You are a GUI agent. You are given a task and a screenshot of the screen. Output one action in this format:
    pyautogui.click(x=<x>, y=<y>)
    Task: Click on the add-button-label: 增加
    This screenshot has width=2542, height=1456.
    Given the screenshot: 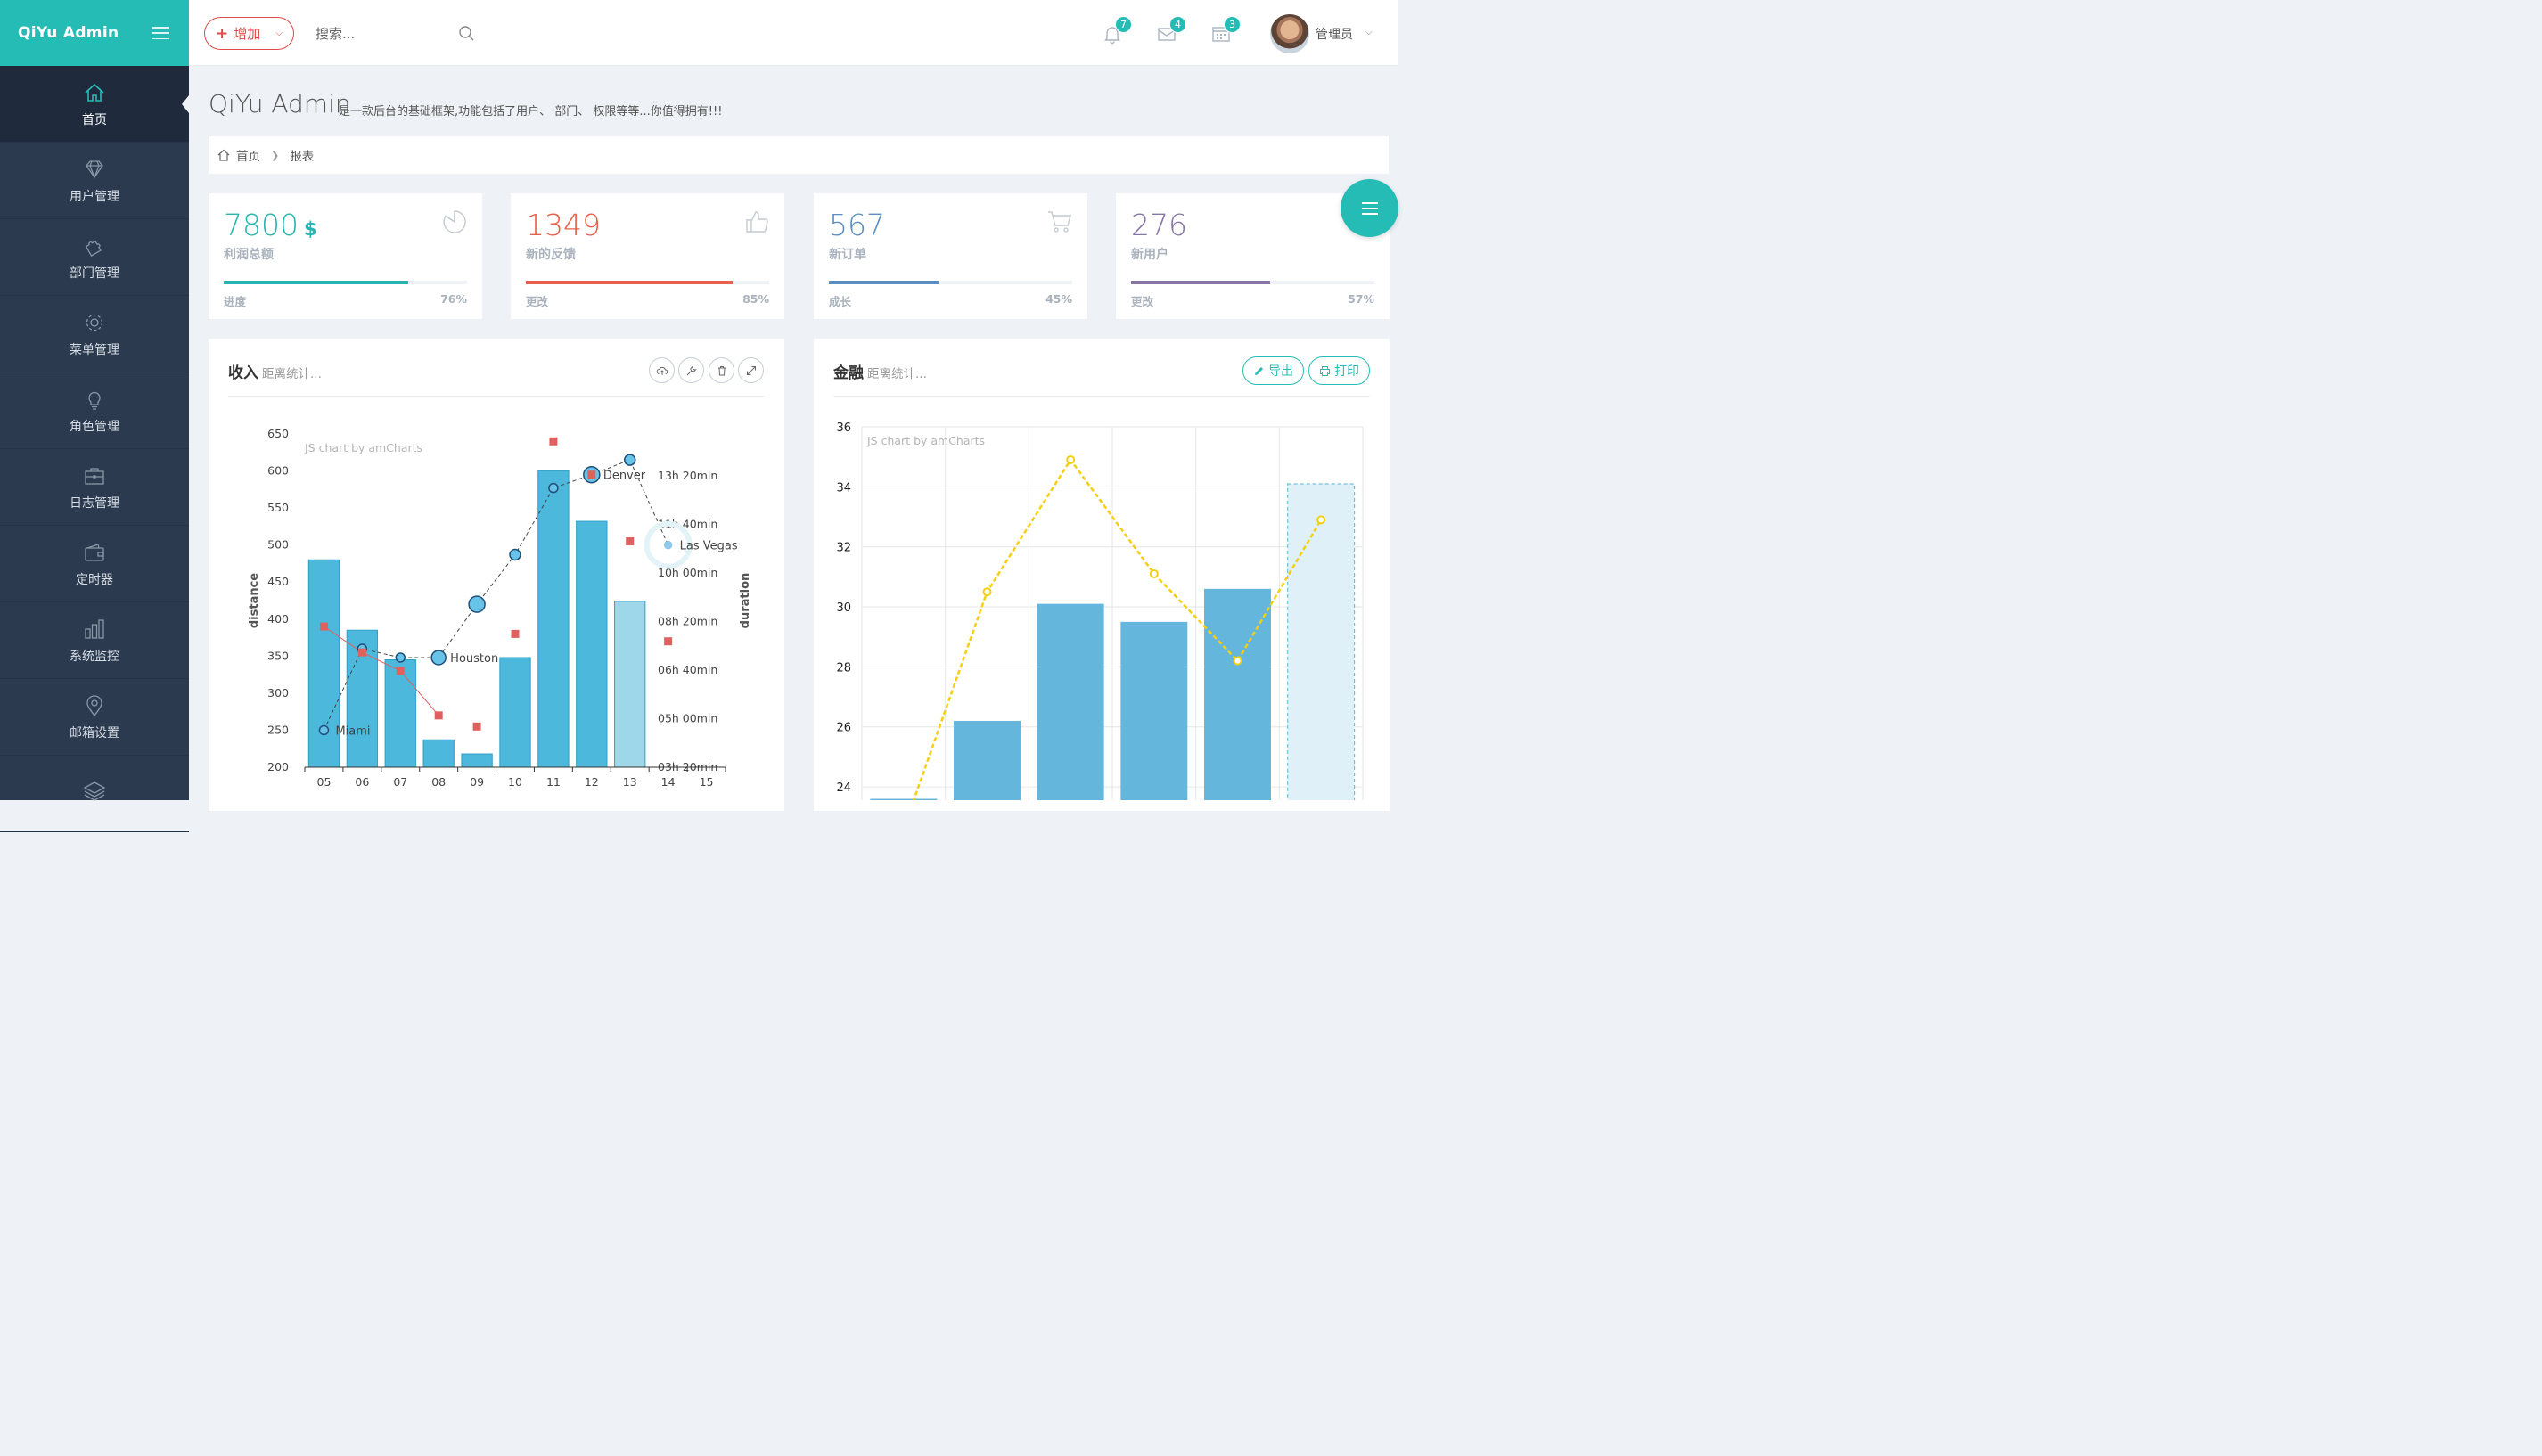 What is the action you would take?
    pyautogui.click(x=247, y=34)
    